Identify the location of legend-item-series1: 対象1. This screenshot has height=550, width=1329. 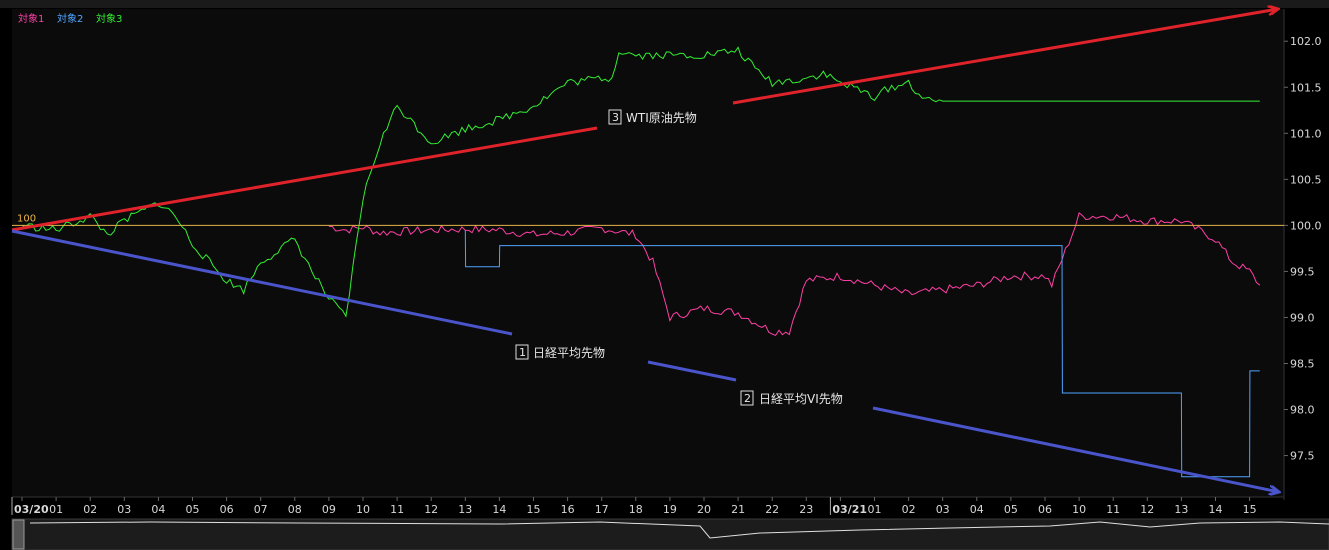
(31, 18).